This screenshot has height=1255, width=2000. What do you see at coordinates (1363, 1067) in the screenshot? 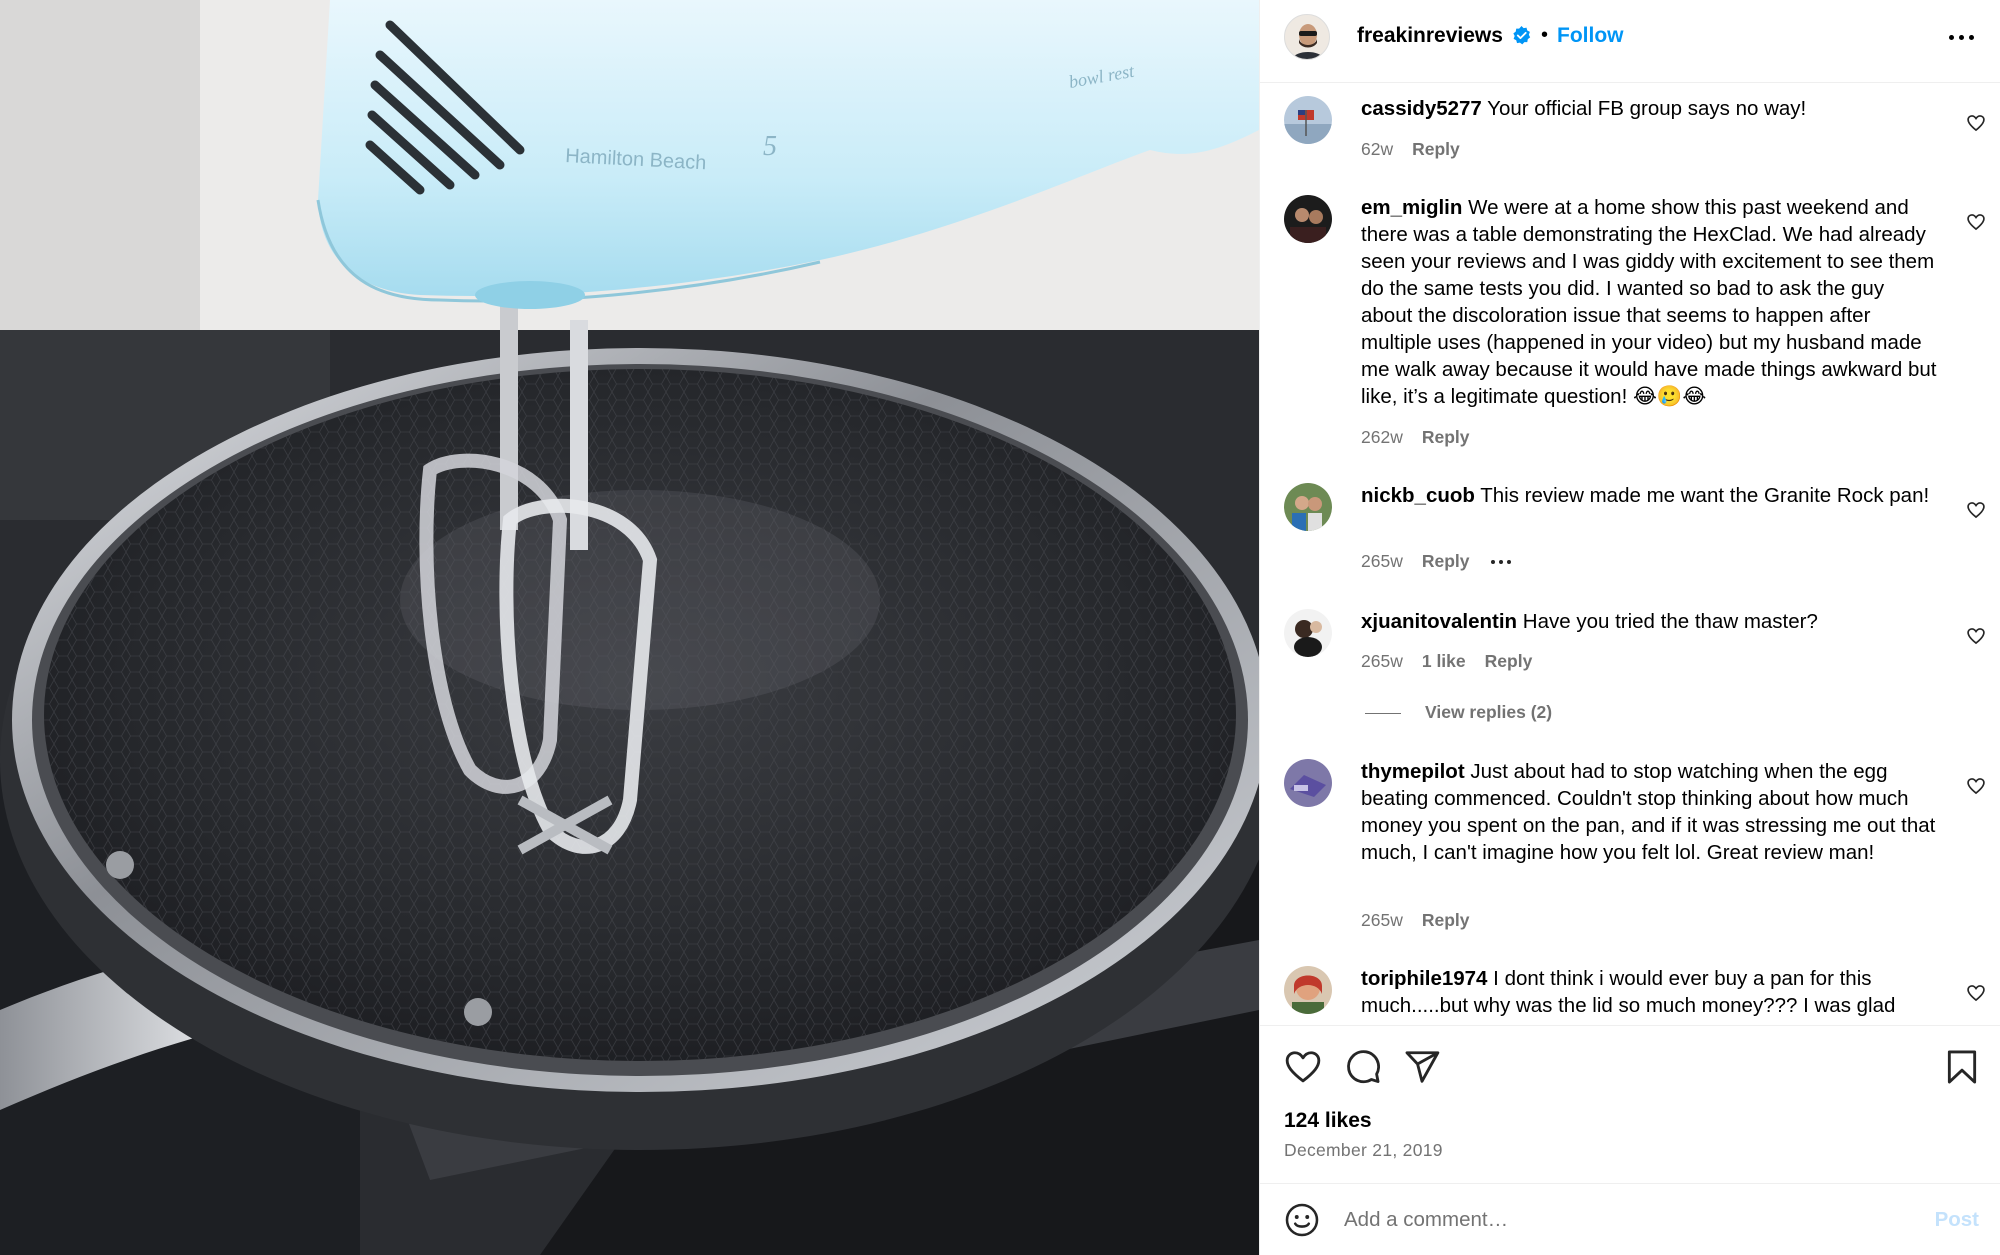
I see `comment-bubble-icon` at bounding box center [1363, 1067].